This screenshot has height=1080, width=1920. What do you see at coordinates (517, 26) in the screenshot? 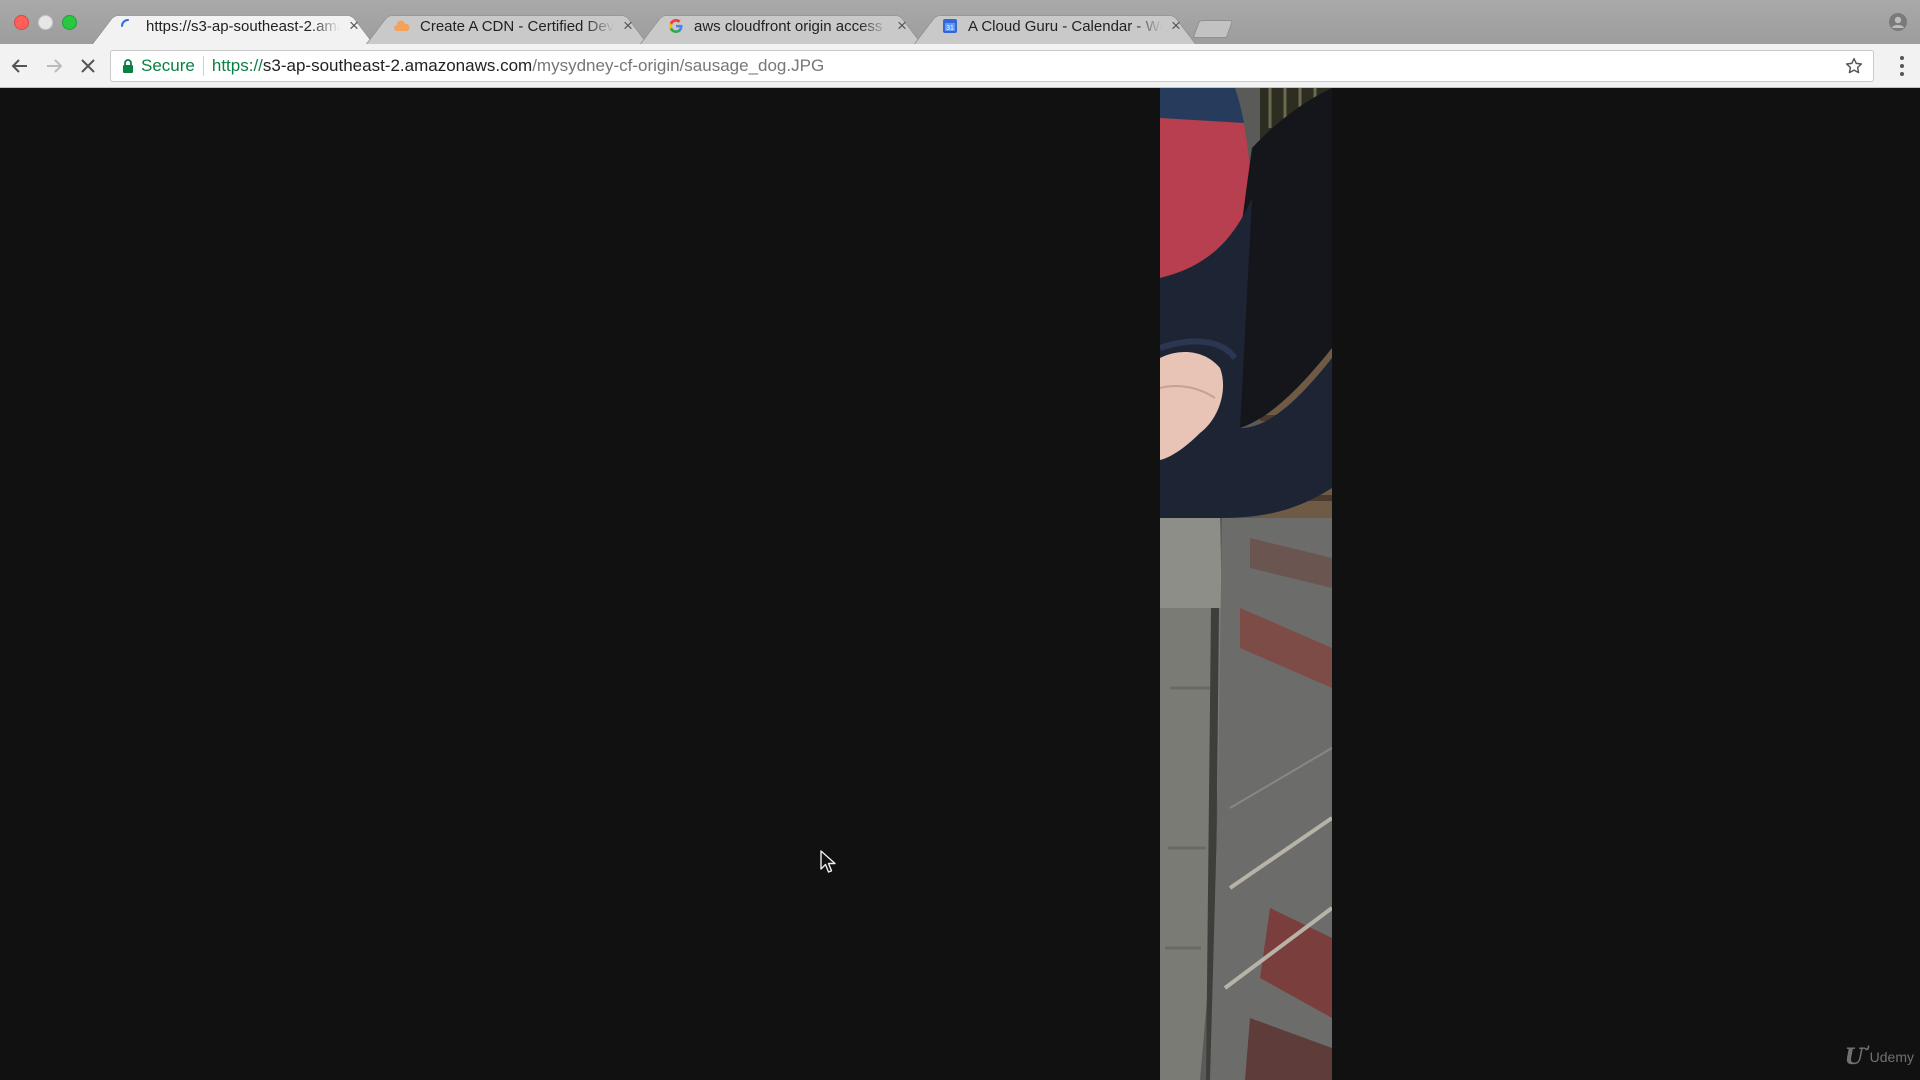
I see `tab-title: Create A CDN - Certified Developer` at bounding box center [517, 26].